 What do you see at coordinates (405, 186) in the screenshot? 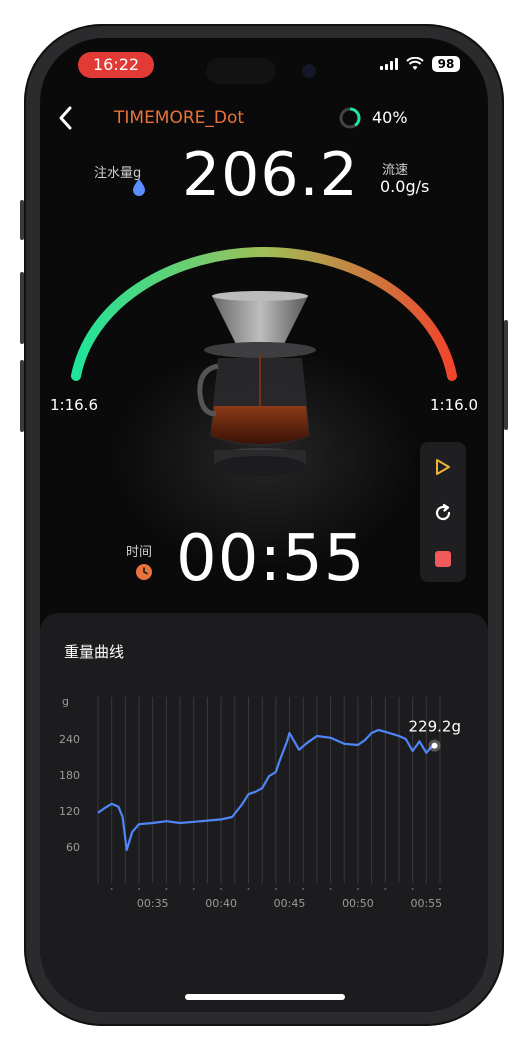
I see `flow-rate-value: 0.0g/s` at bounding box center [405, 186].